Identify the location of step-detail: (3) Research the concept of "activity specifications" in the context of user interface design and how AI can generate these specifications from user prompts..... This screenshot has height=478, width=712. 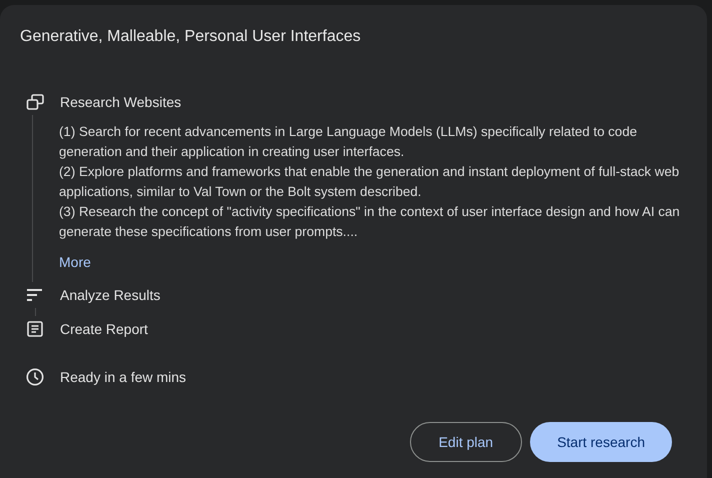
(370, 222).